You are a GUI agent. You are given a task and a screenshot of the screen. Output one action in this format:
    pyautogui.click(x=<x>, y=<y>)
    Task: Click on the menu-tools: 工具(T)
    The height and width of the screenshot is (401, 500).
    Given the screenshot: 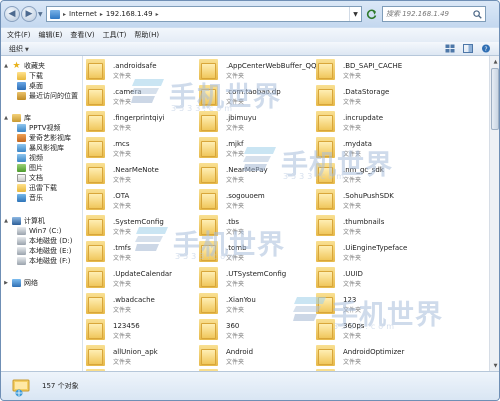 What is the action you would take?
    pyautogui.click(x=115, y=35)
    